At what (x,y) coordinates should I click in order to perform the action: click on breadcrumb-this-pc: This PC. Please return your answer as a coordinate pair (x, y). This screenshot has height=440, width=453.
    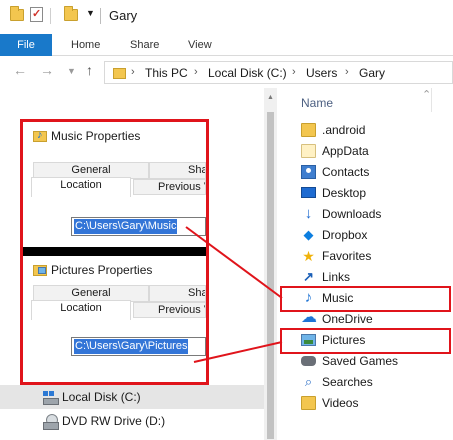
    Looking at the image, I should click on (166, 73).